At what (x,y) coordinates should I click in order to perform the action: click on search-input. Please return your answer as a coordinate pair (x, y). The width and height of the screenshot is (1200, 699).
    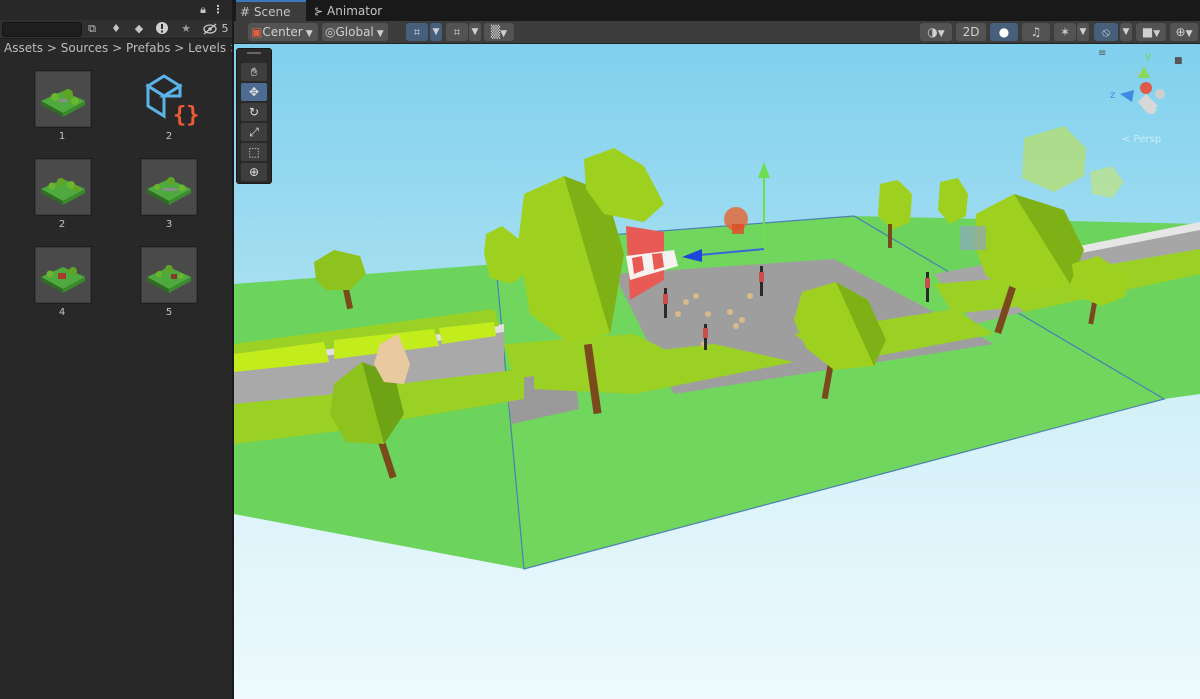
    Looking at the image, I should click on (42, 29).